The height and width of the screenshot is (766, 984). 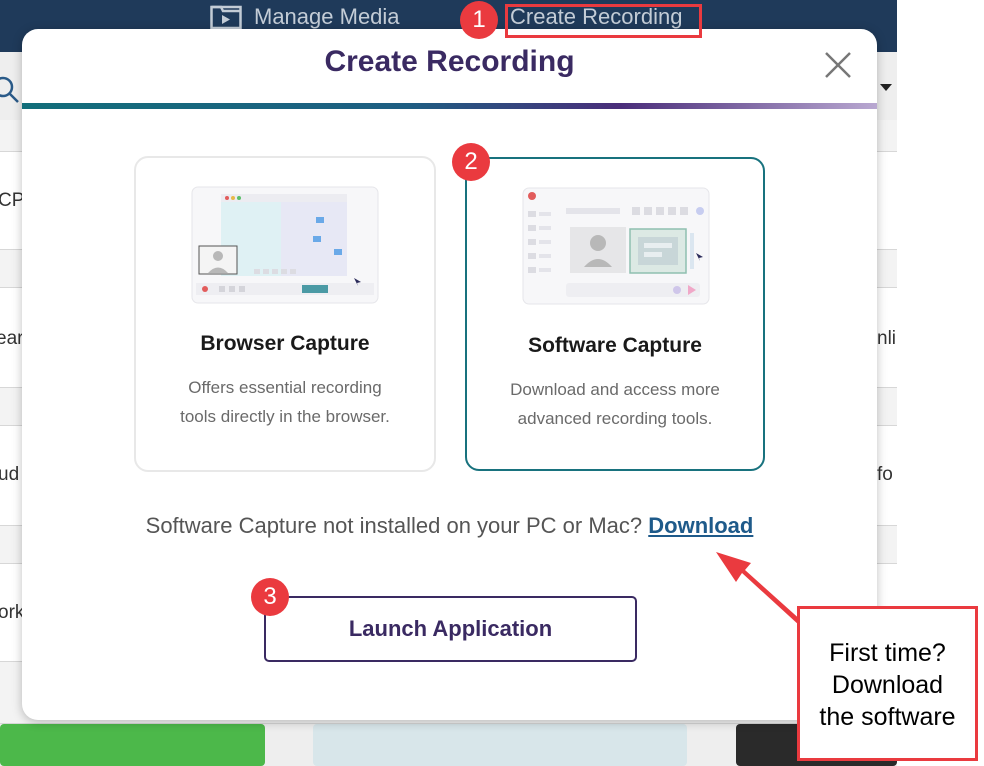 I want to click on list-item-text: ud, so click(x=10, y=474).